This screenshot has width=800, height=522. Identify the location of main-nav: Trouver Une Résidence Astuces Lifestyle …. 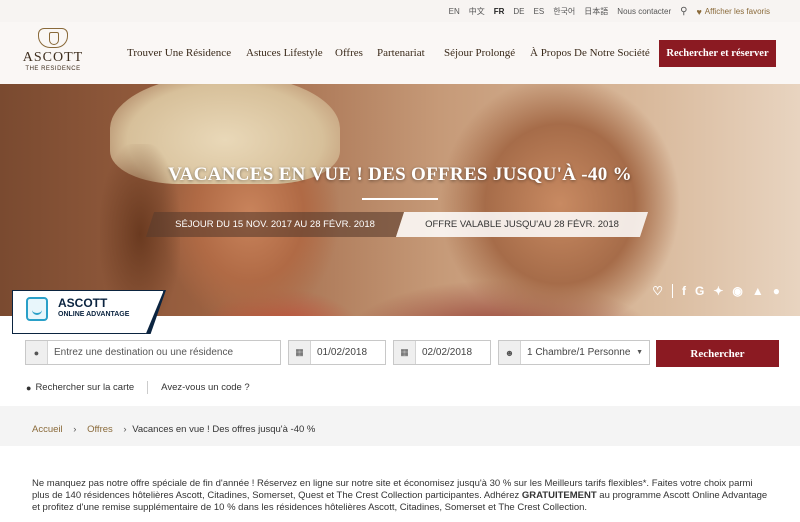
(388, 53).